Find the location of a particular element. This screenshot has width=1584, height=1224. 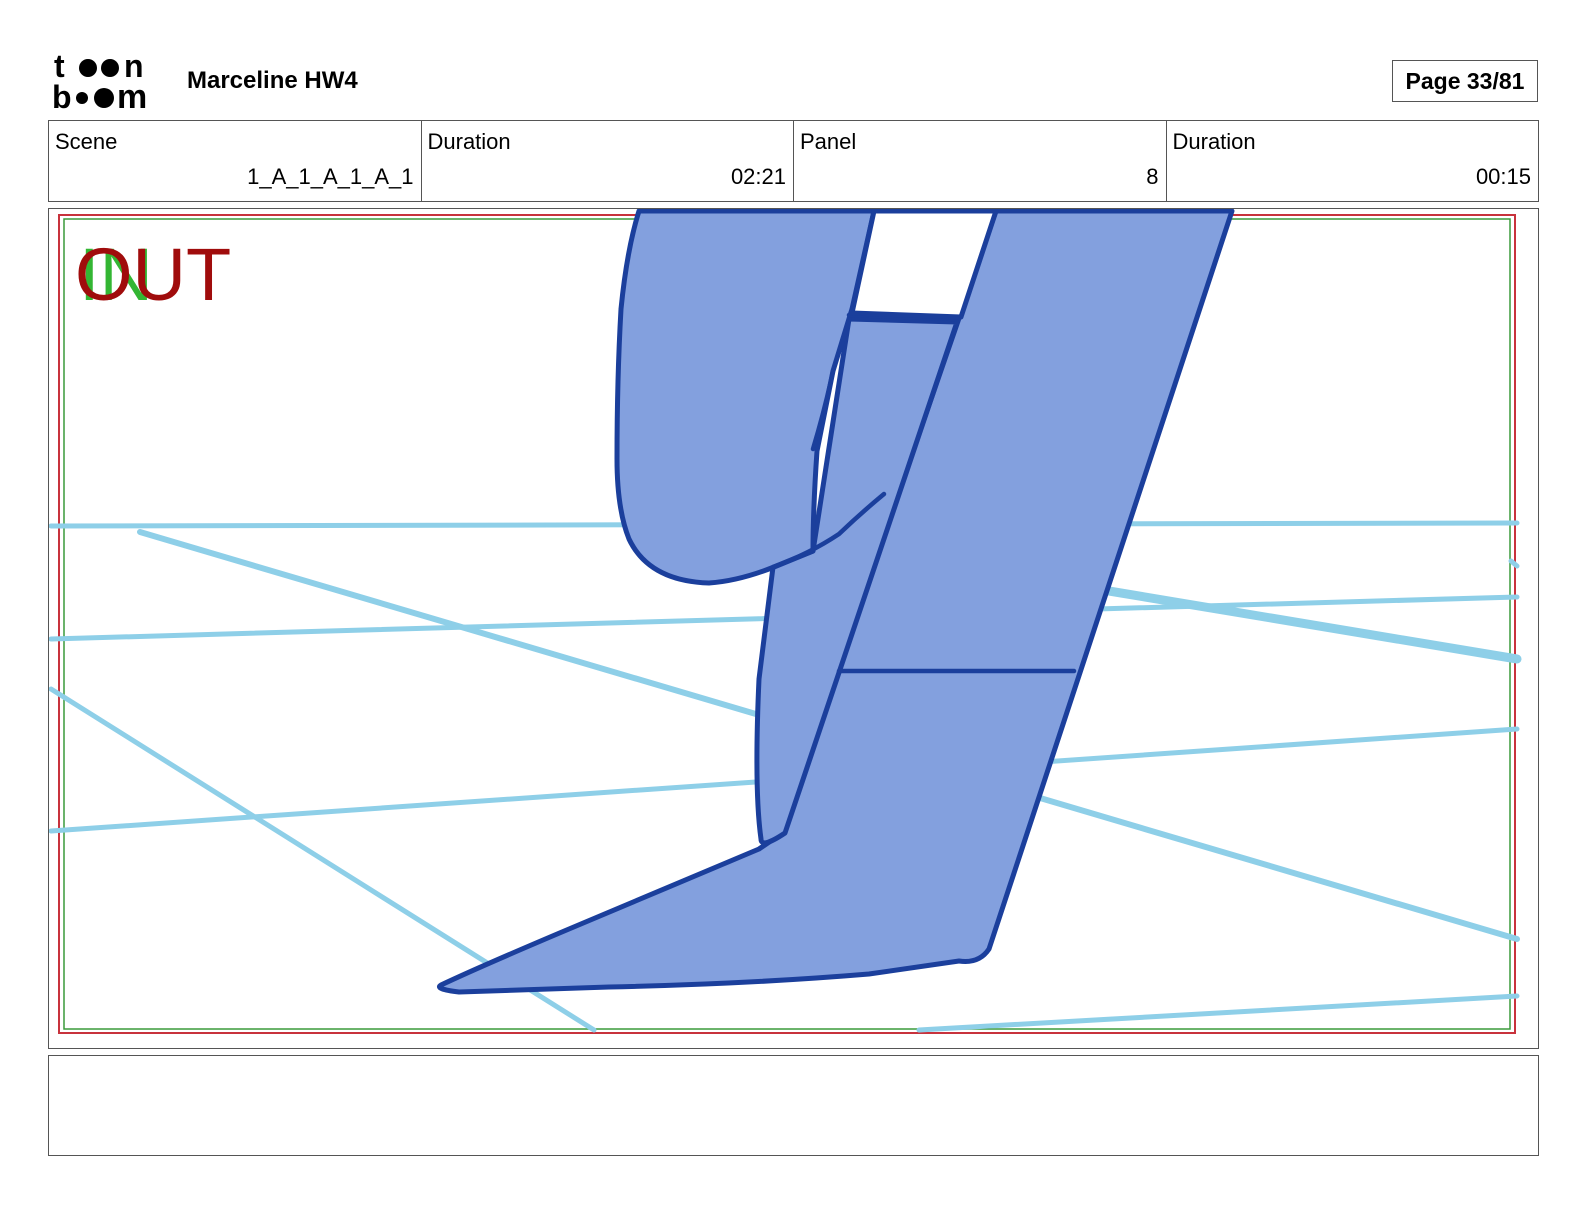

page-number: Page 33/81 is located at coordinates (1465, 81).